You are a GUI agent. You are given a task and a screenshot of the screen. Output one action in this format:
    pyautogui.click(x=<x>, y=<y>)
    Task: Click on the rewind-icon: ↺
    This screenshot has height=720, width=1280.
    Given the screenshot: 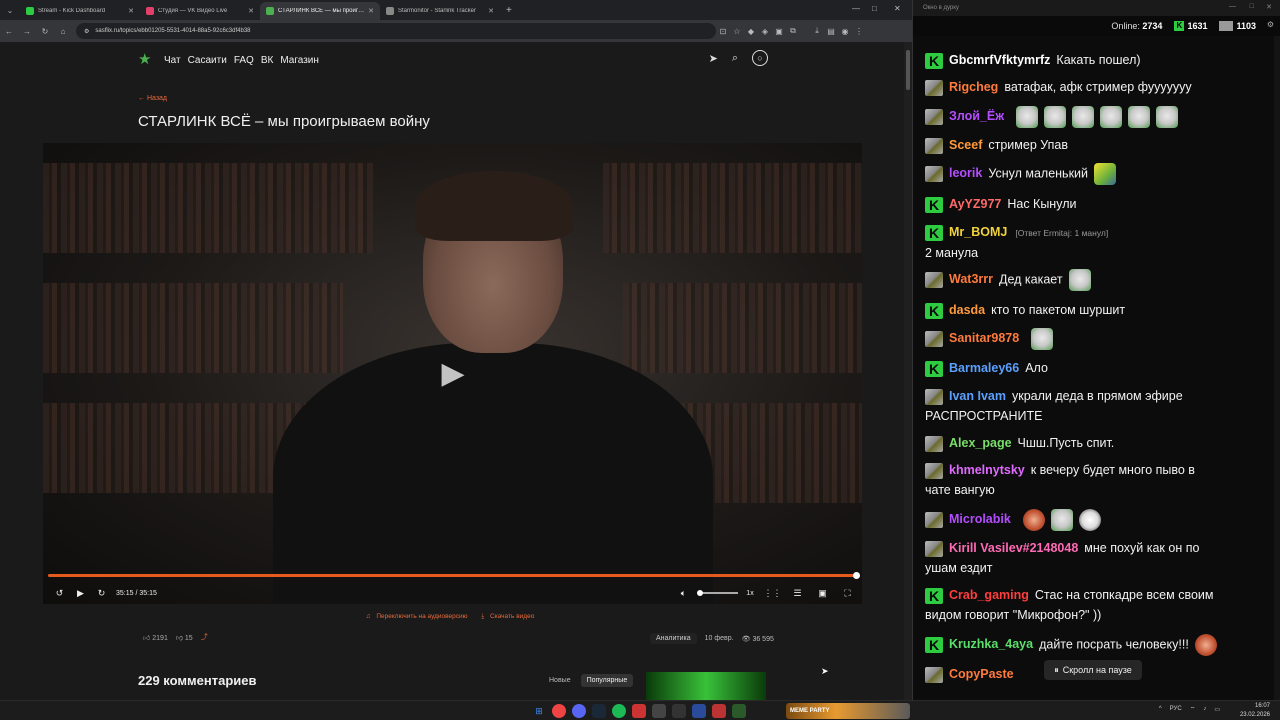 What is the action you would take?
    pyautogui.click(x=59, y=593)
    